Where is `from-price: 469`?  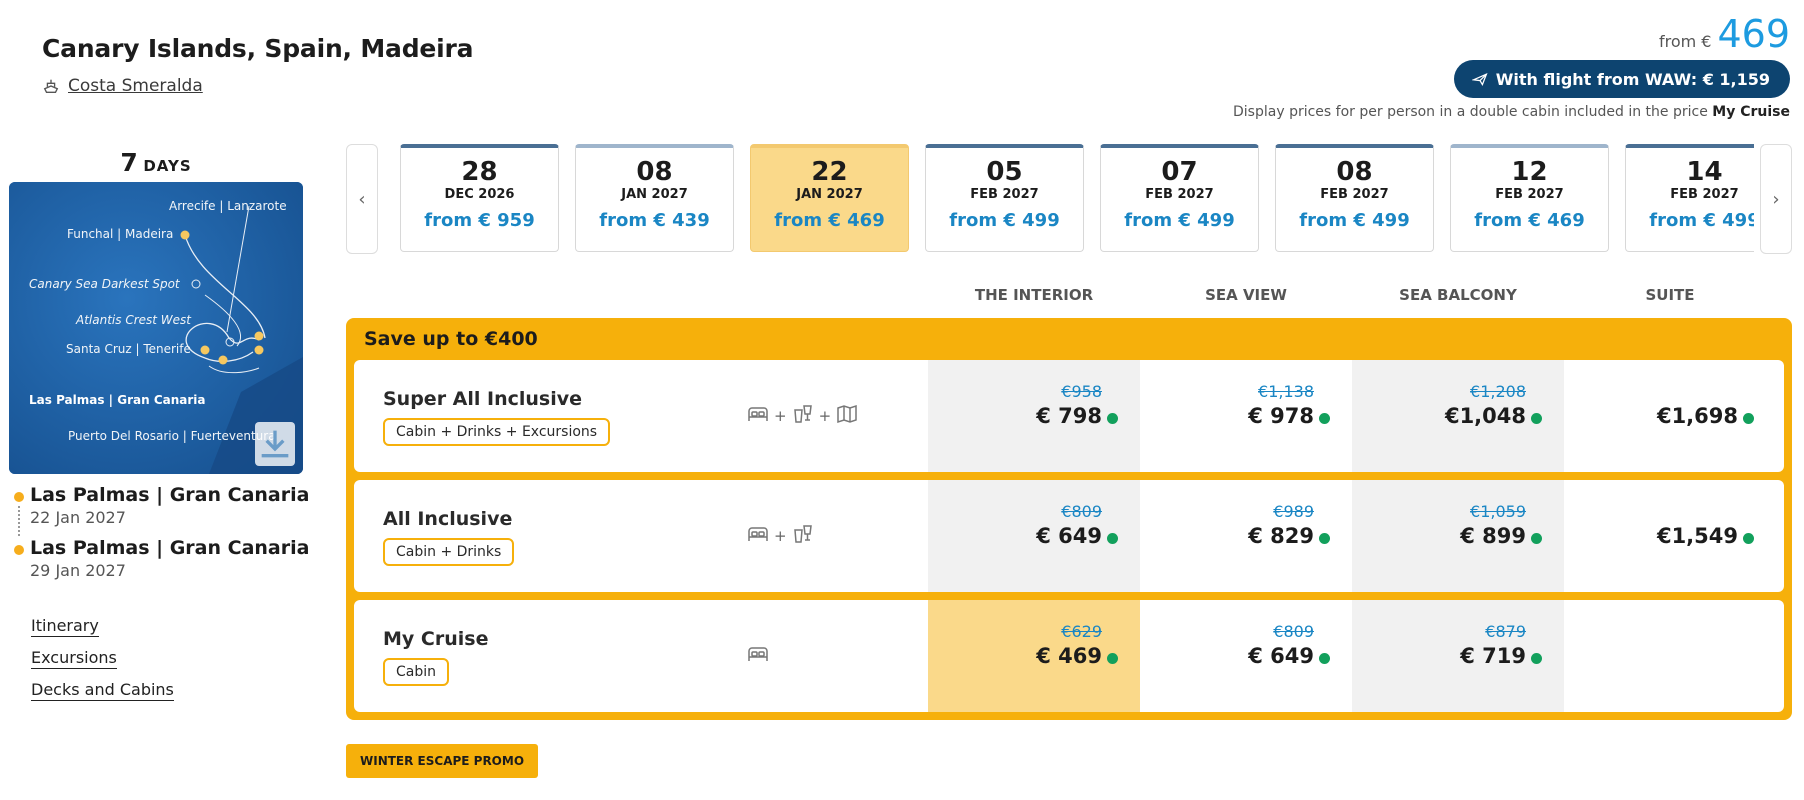
from-price: 469 is located at coordinates (1753, 34).